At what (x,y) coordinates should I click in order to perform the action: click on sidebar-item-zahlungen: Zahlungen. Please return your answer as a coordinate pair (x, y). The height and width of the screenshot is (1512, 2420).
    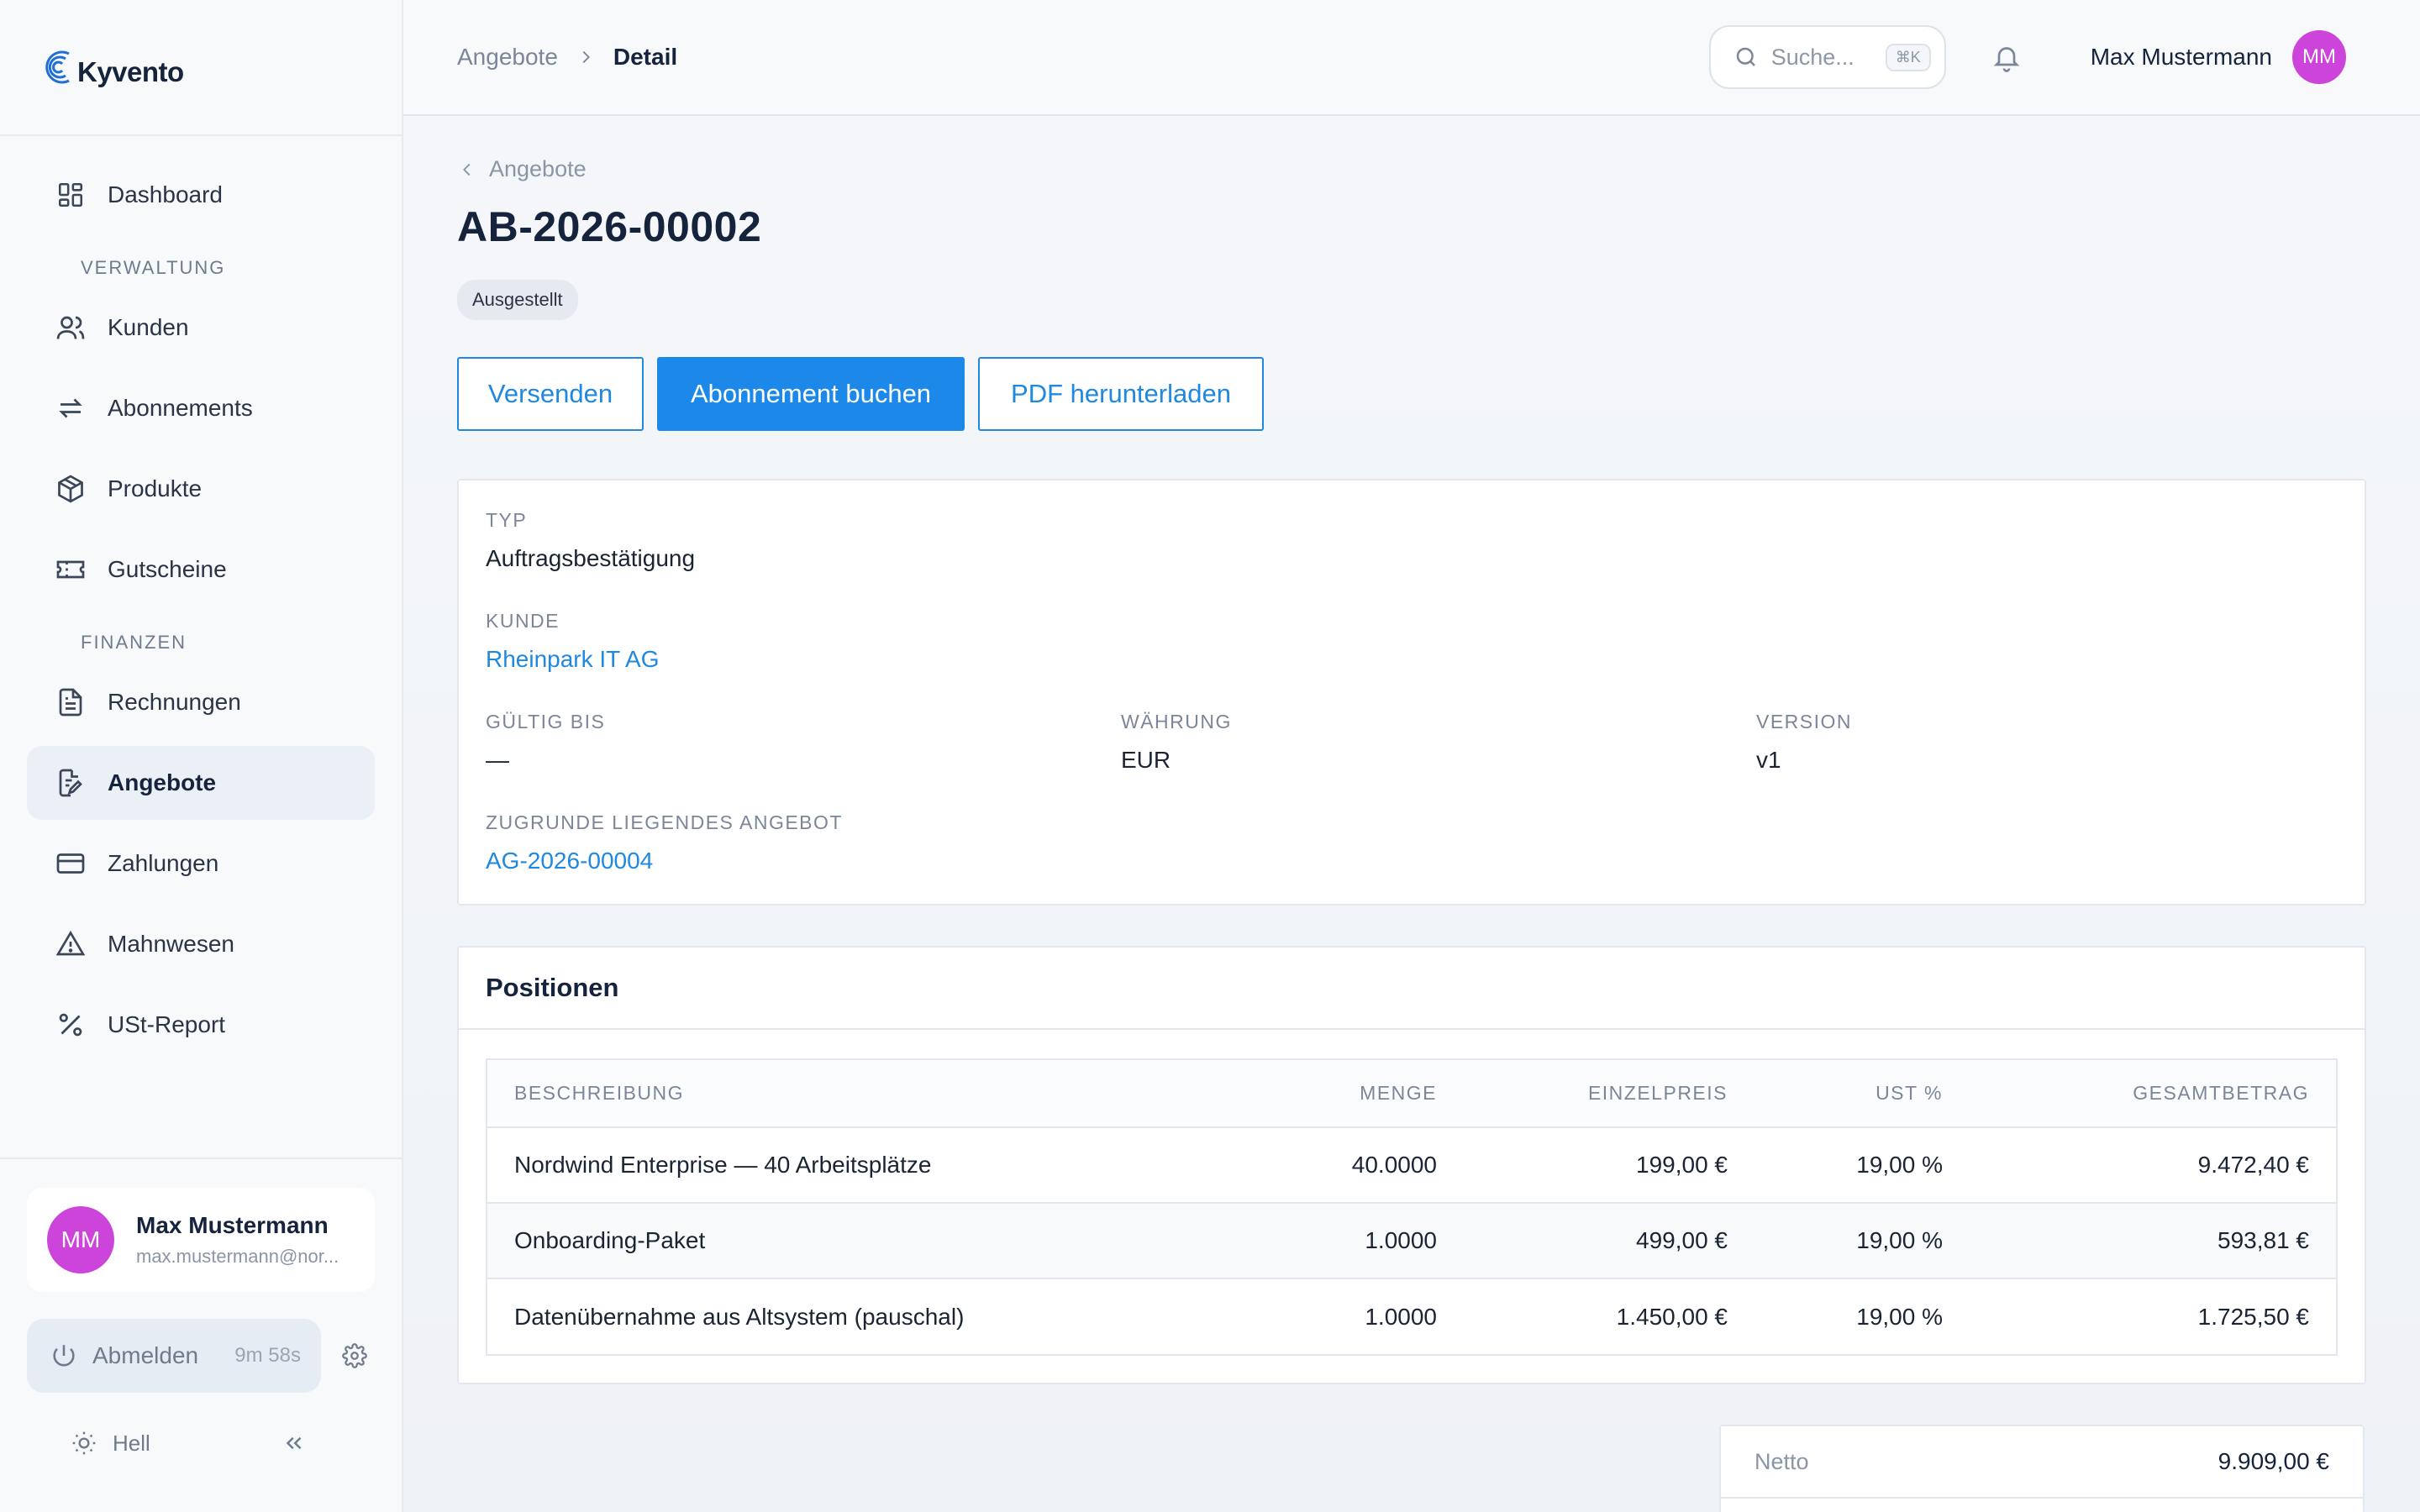
    Looking at the image, I should click on (201, 863).